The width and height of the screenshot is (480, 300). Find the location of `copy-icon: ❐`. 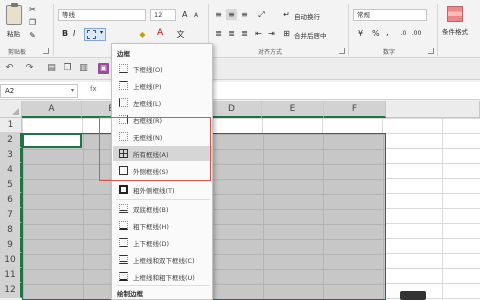

copy-icon: ❐ is located at coordinates (32, 22).